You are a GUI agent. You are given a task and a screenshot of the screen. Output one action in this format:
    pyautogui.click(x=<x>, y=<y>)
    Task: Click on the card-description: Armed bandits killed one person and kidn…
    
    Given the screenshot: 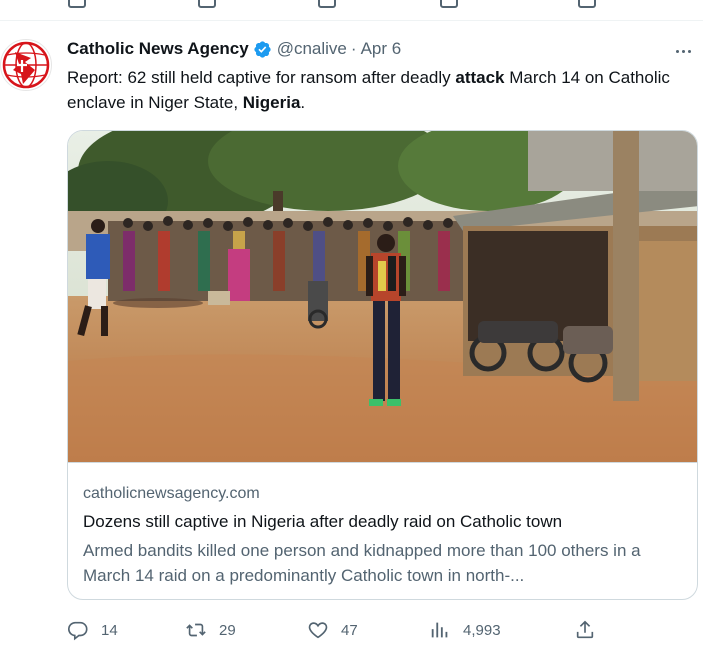 What is the action you would take?
    pyautogui.click(x=362, y=563)
    